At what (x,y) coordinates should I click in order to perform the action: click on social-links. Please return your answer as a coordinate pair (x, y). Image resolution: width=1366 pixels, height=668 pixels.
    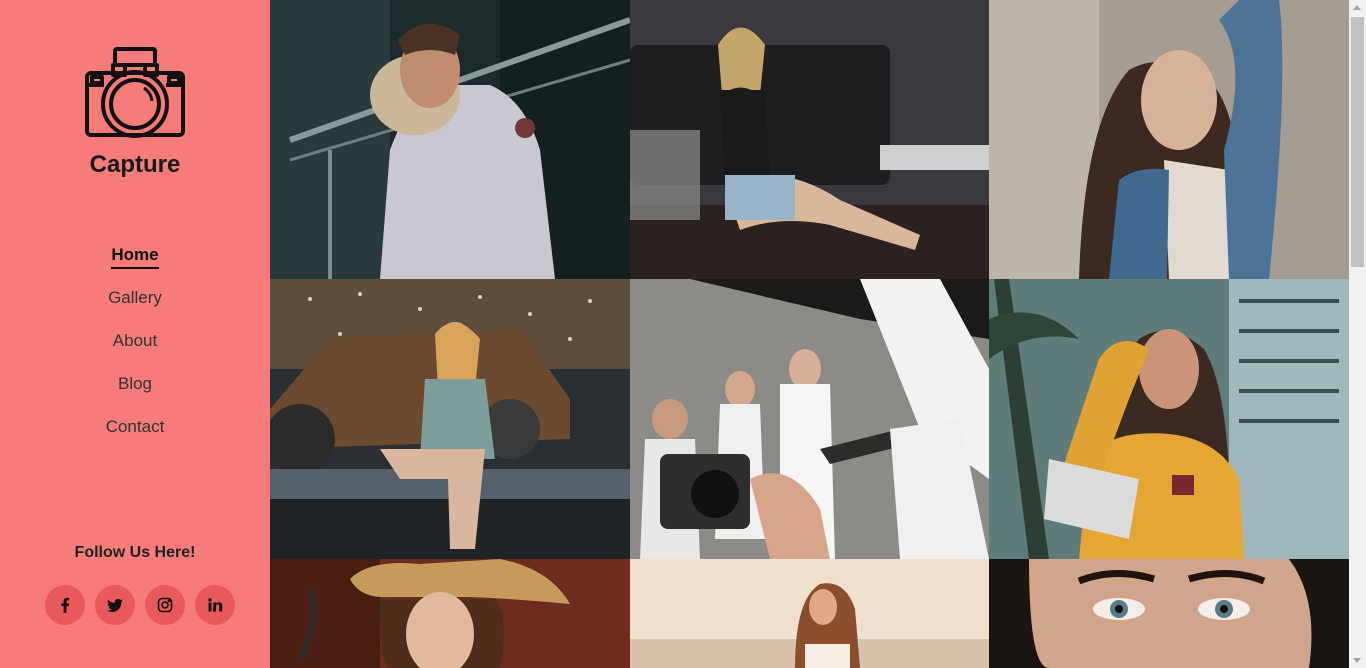
    Looking at the image, I should click on (140, 605).